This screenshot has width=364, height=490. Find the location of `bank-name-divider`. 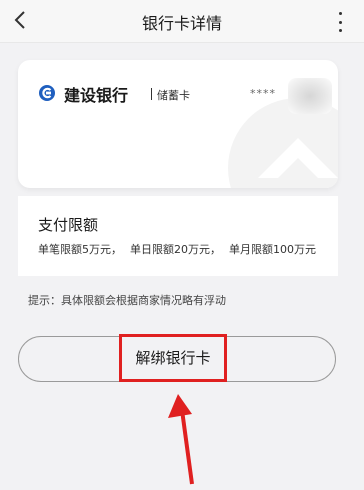

bank-name-divider is located at coordinates (151, 94).